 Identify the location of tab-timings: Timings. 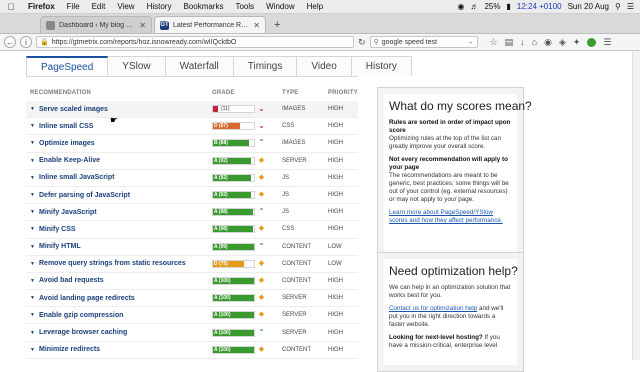
(265, 66).